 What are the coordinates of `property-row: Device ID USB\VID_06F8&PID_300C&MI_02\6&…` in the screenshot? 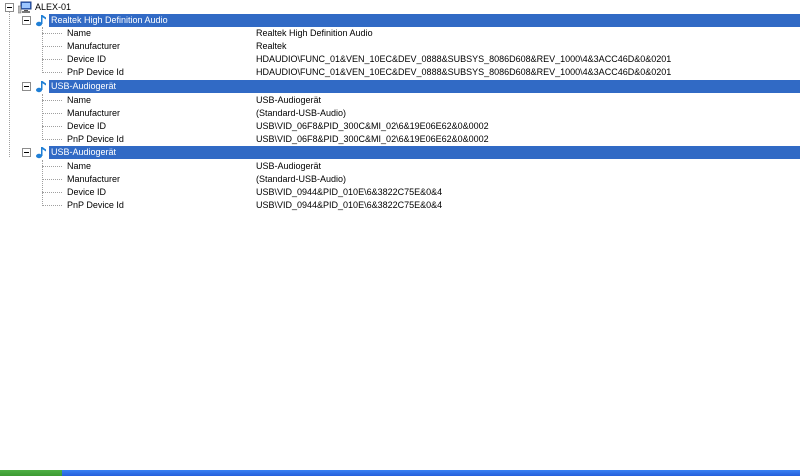 It's located at (400, 126).